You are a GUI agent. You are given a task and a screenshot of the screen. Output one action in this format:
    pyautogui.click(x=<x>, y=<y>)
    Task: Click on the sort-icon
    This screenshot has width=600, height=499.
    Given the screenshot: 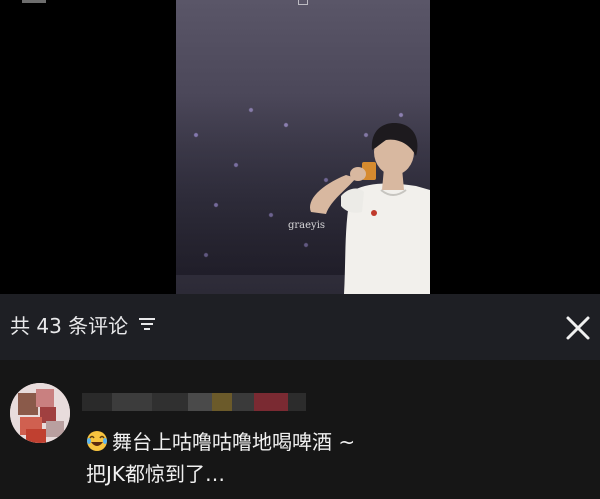 What is the action you would take?
    pyautogui.click(x=147, y=325)
    